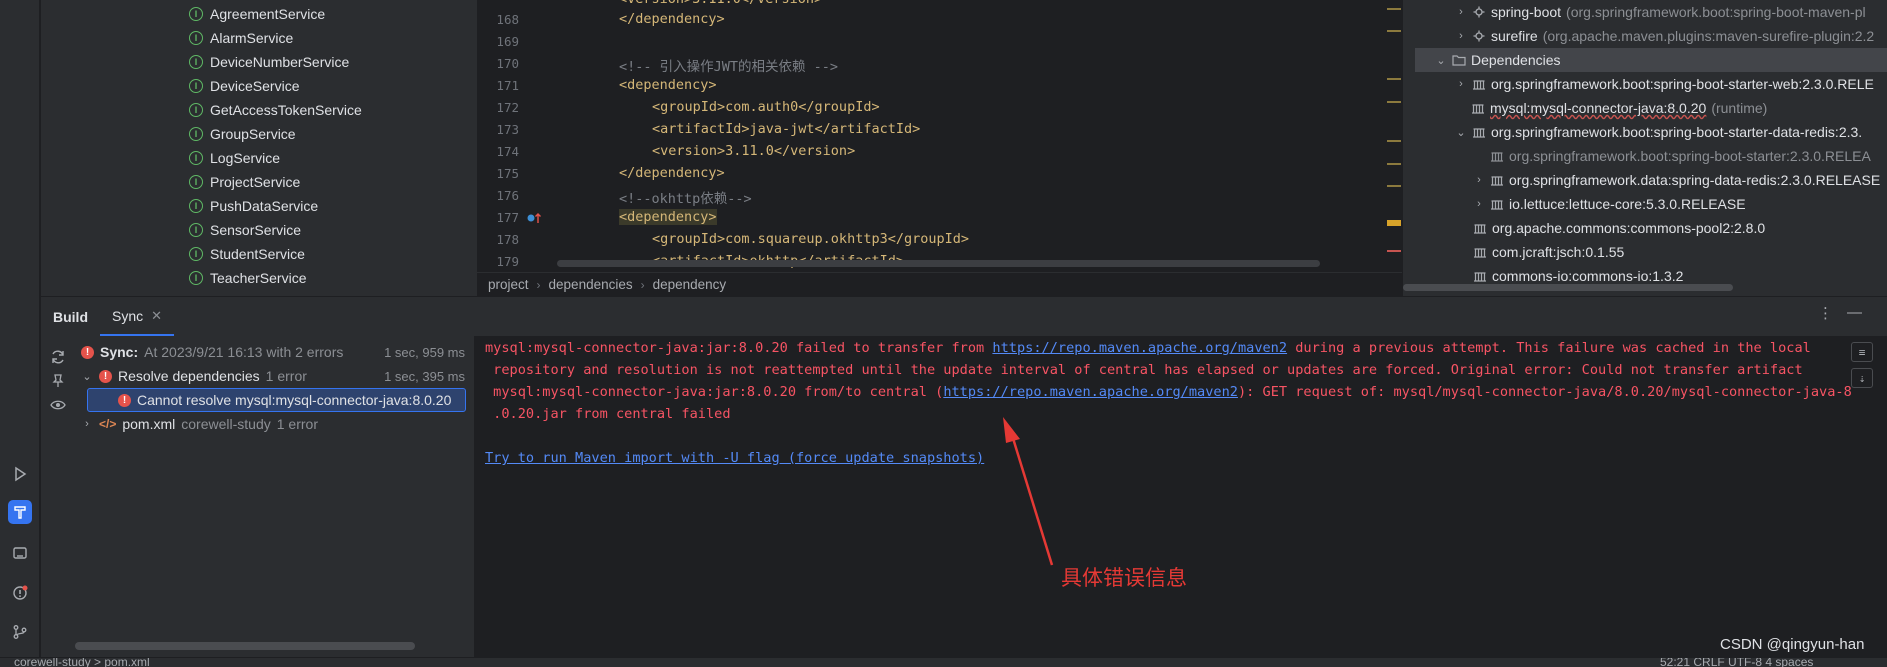 The width and height of the screenshot is (1887, 667). I want to click on tree-item-label: LogService, so click(245, 158).